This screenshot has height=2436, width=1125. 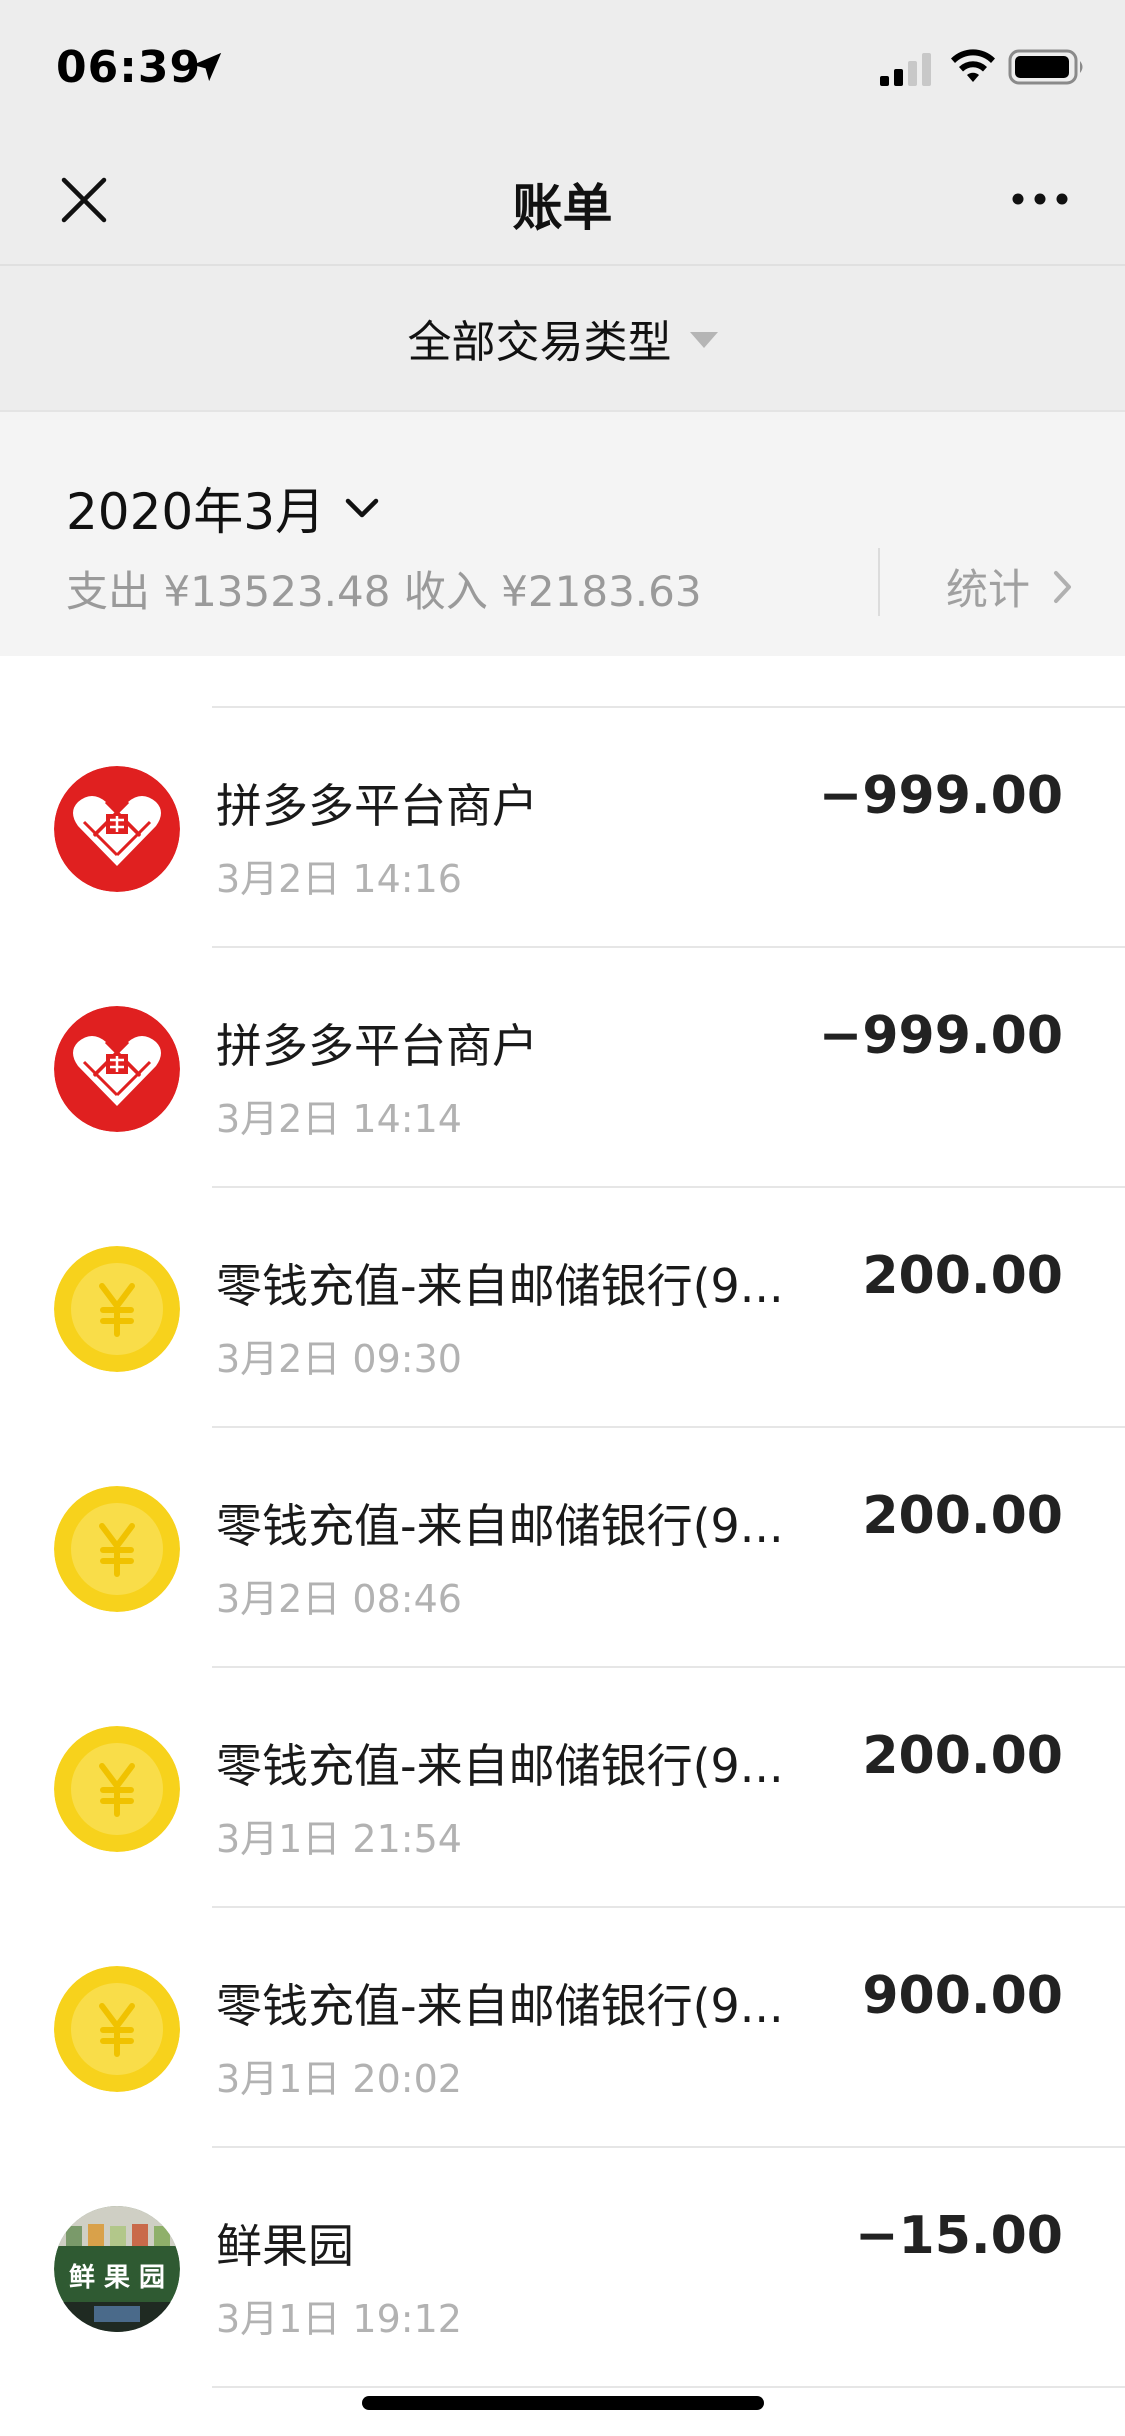 I want to click on statistics-link: 统计, so click(x=1009, y=586).